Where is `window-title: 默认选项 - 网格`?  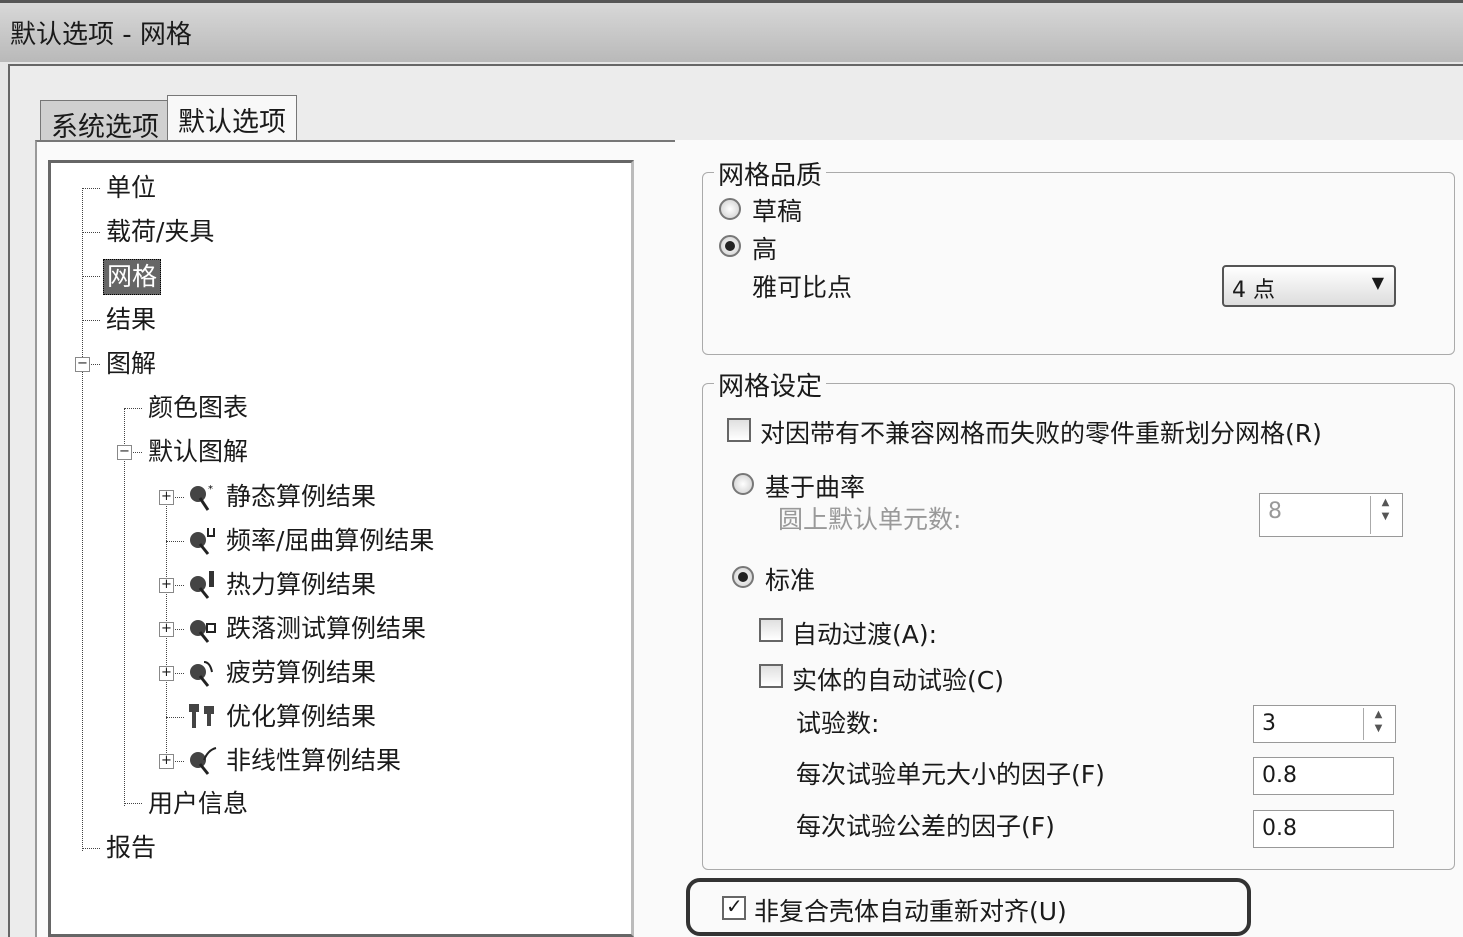
window-title: 默认选项 - 网格 is located at coordinates (101, 35).